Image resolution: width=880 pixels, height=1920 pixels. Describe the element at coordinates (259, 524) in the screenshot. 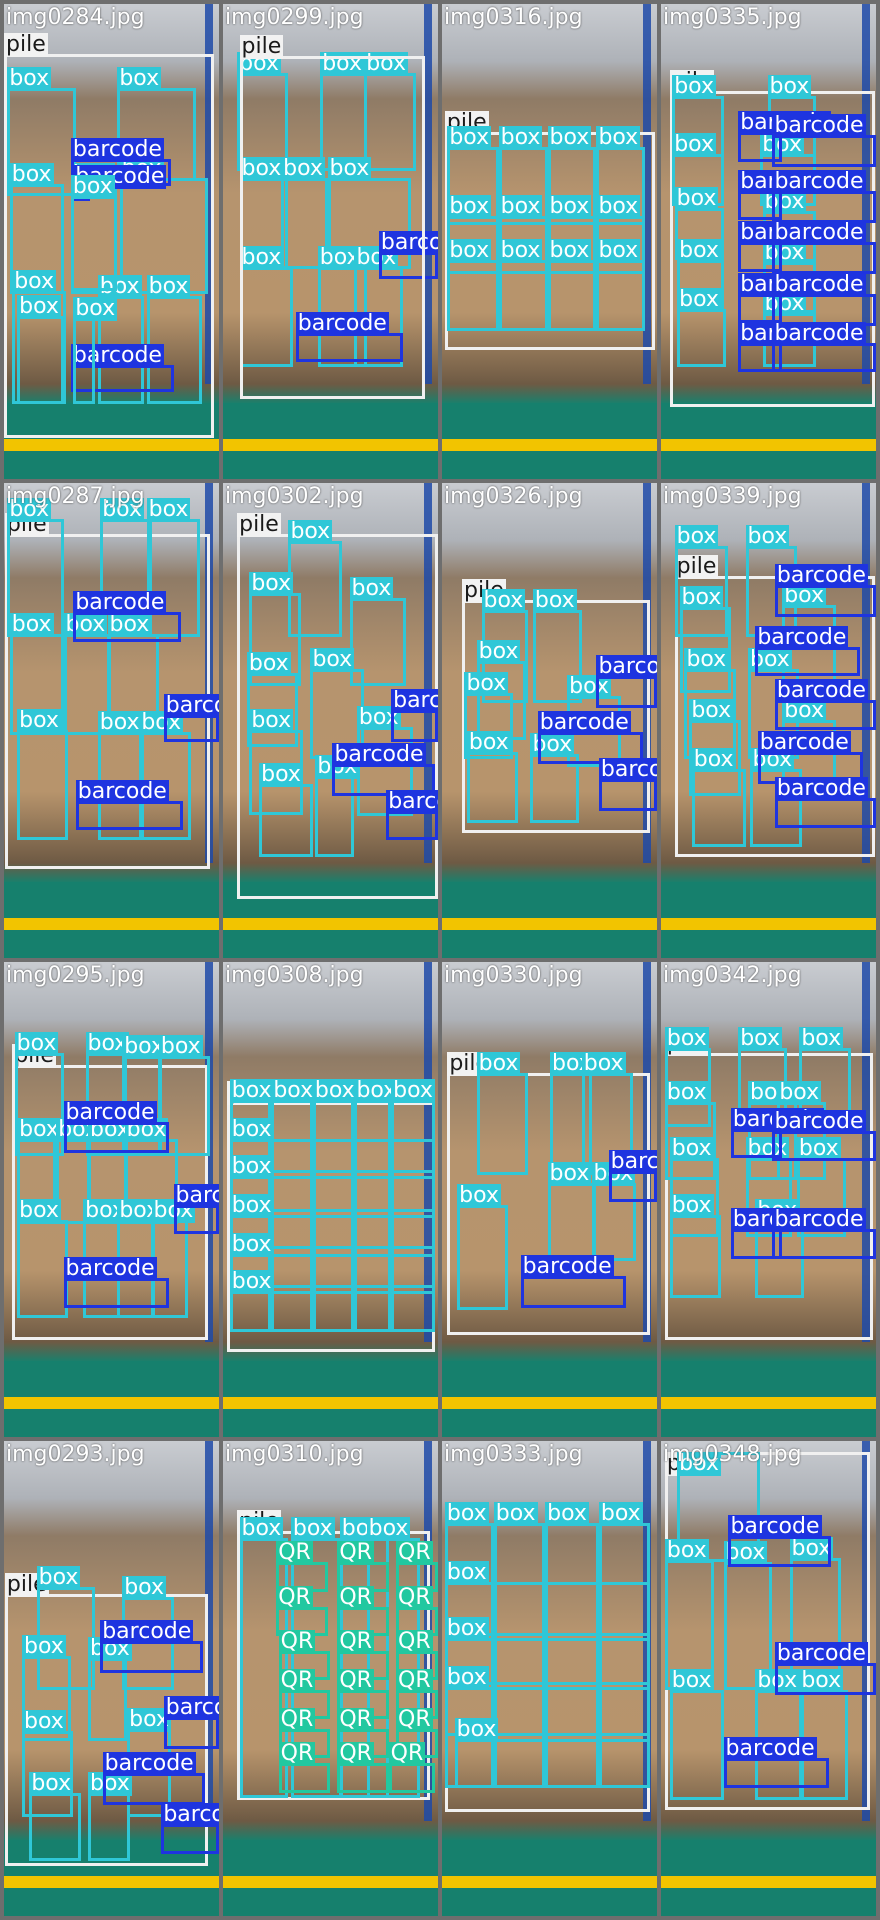

I see `pile-label: pile` at that location.